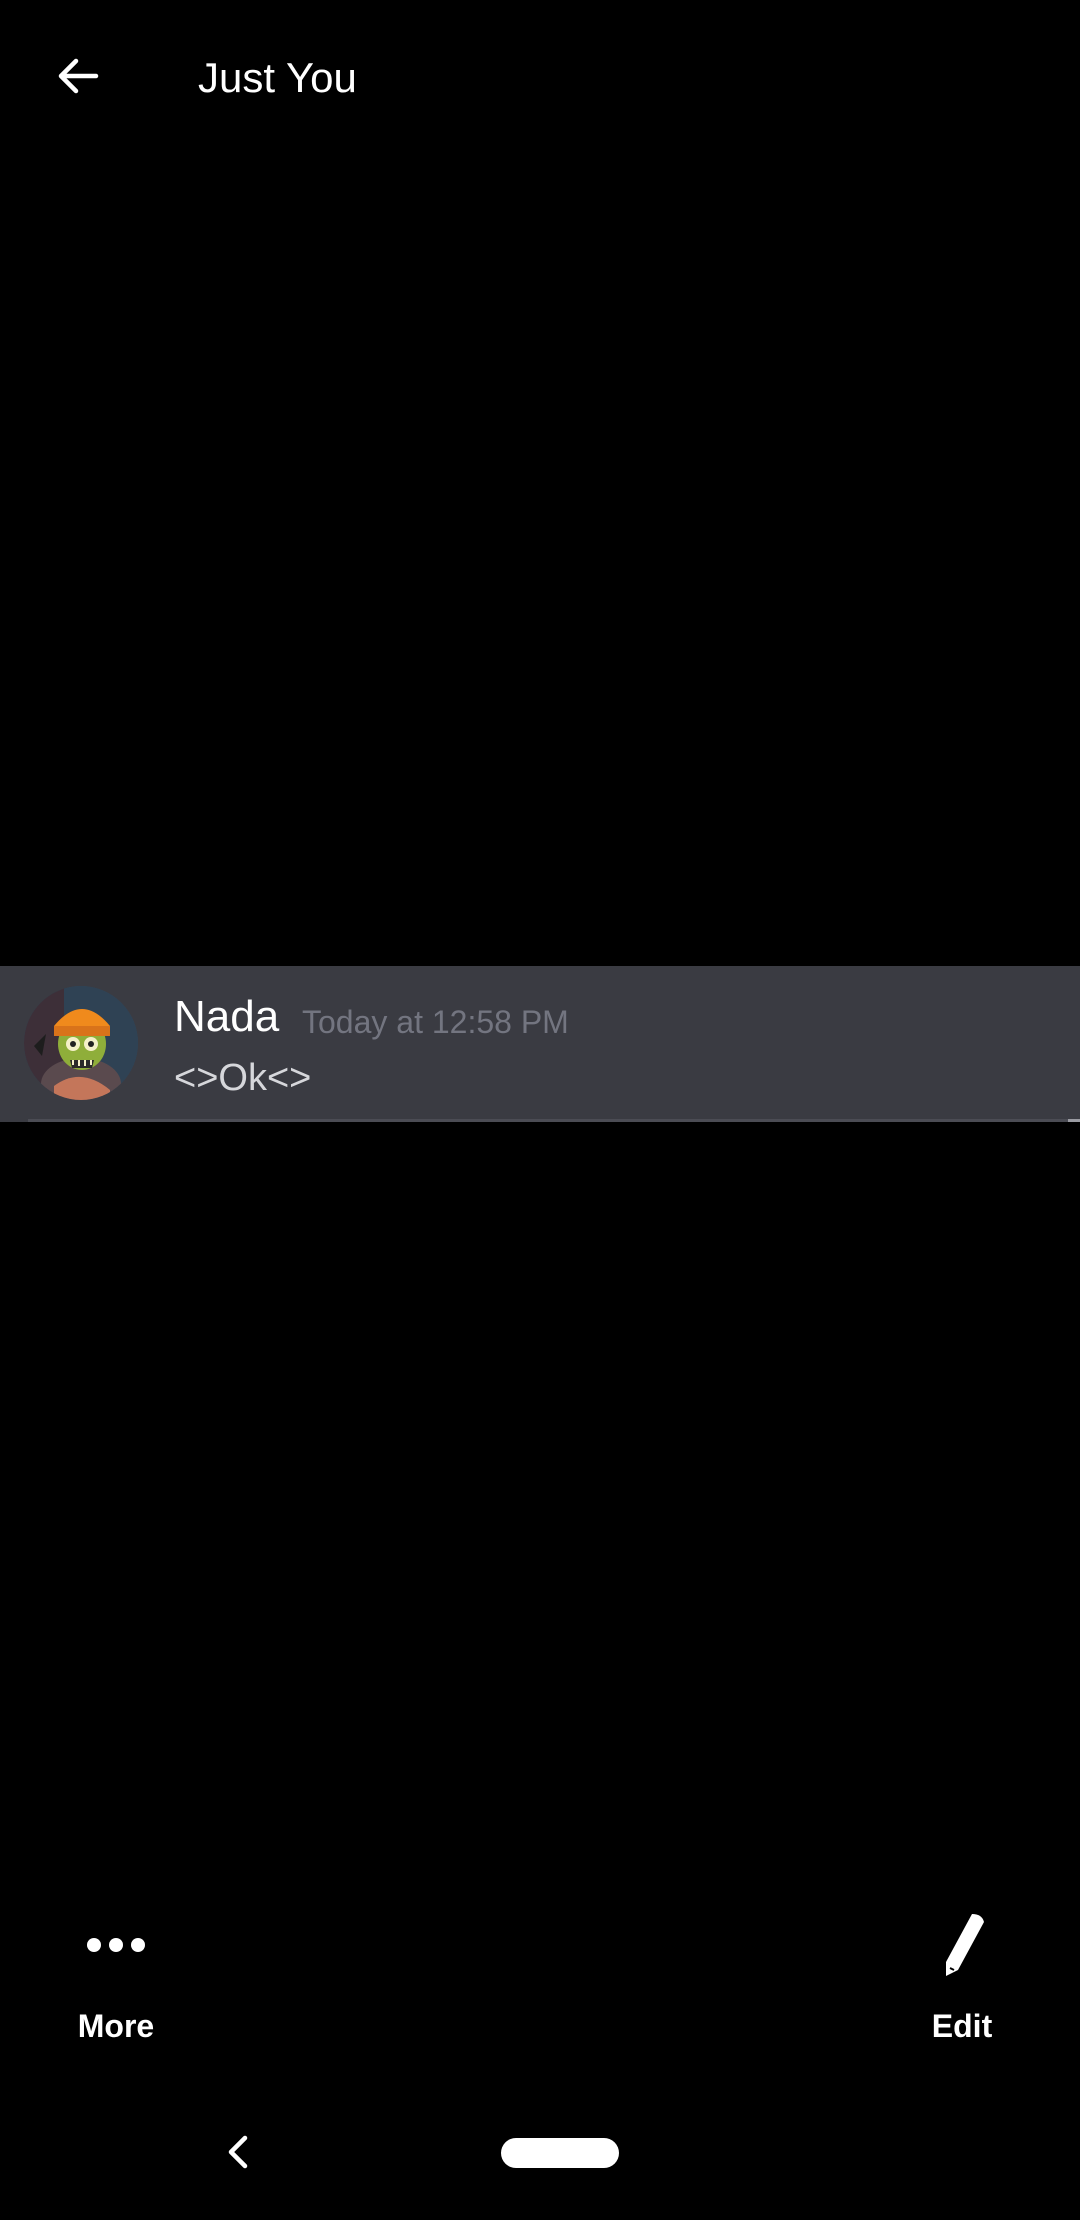  Describe the element at coordinates (277, 77) in the screenshot. I see `page-title: Just You` at that location.